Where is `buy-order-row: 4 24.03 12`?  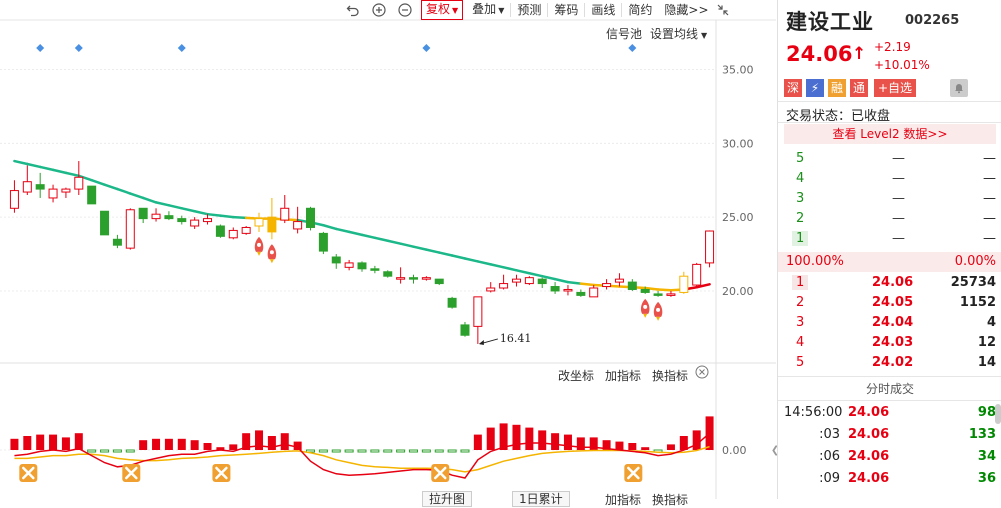 buy-order-row: 4 24.03 12 is located at coordinates (889, 343).